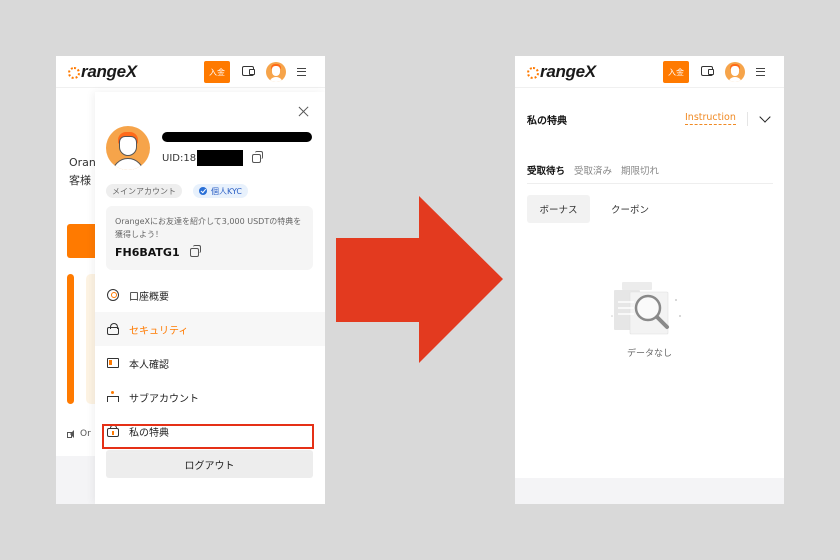 Image resolution: width=840 pixels, height=560 pixels. What do you see at coordinates (179, 158) in the screenshot?
I see `uid-label: UID:18` at bounding box center [179, 158].